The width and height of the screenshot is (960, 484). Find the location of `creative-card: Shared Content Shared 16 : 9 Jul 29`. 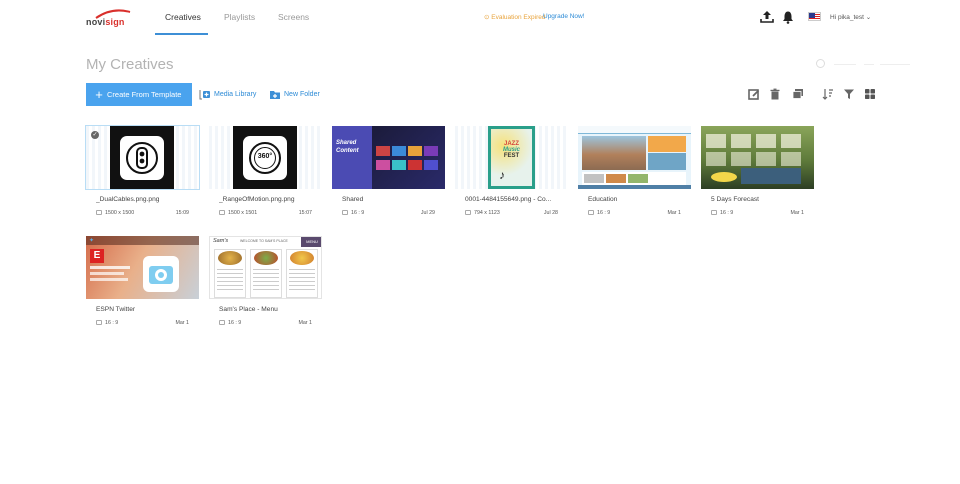

creative-card: Shared Content Shared 16 : 9 Jul 29 is located at coordinates (388, 174).